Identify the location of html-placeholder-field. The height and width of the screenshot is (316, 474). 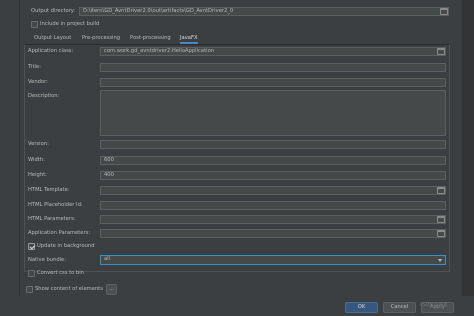
(273, 205).